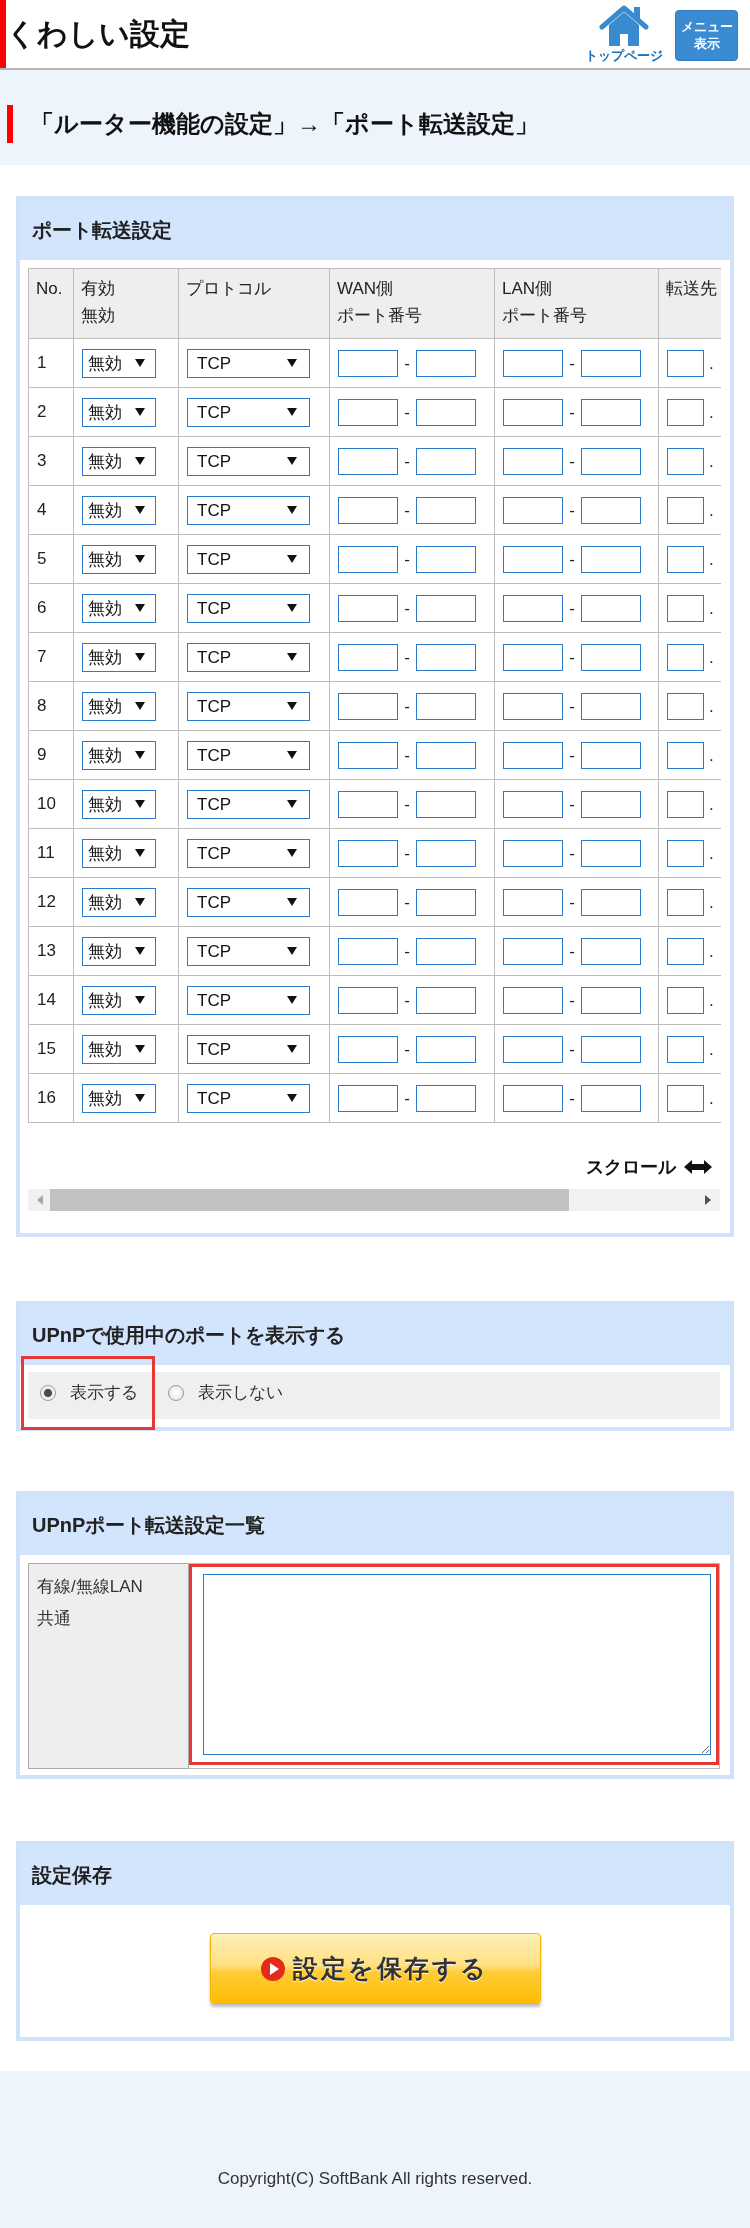  What do you see at coordinates (706, 35) in the screenshot?
I see `menu-button: メニュー 表示` at bounding box center [706, 35].